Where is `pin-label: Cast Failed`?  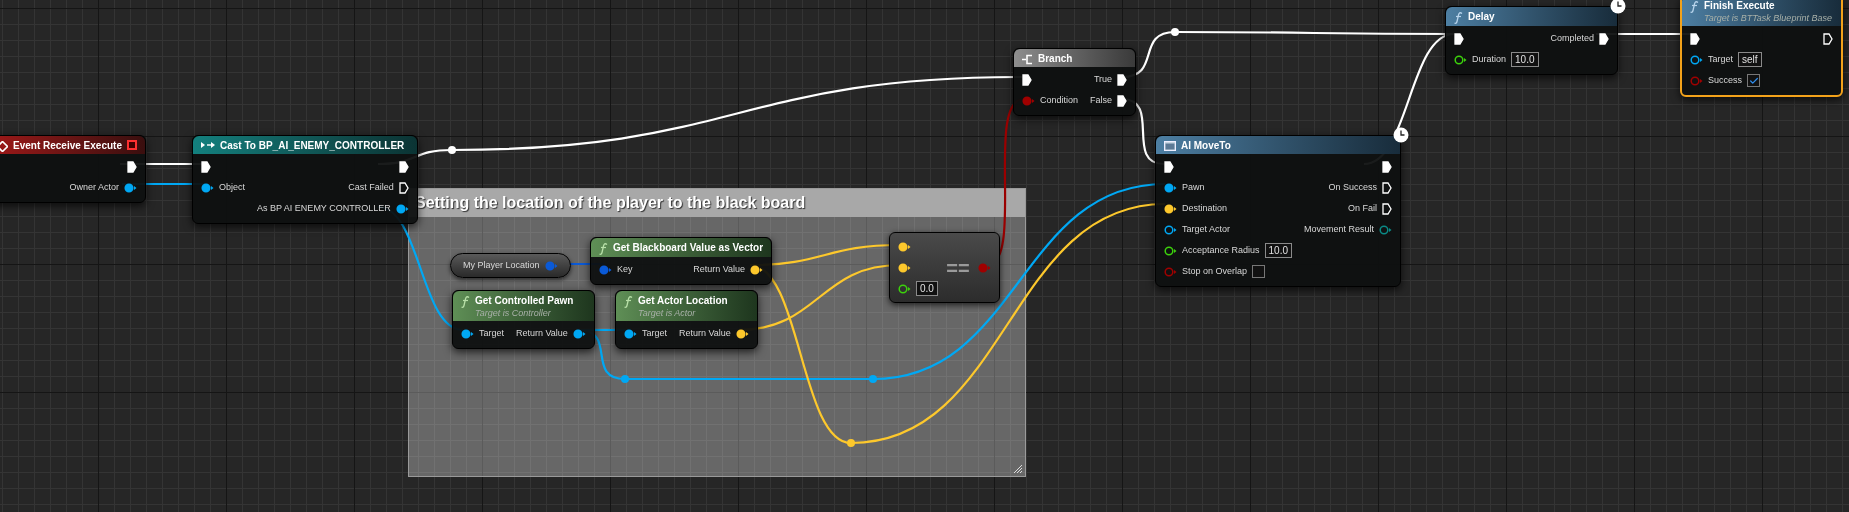 pin-label: Cast Failed is located at coordinates (371, 187).